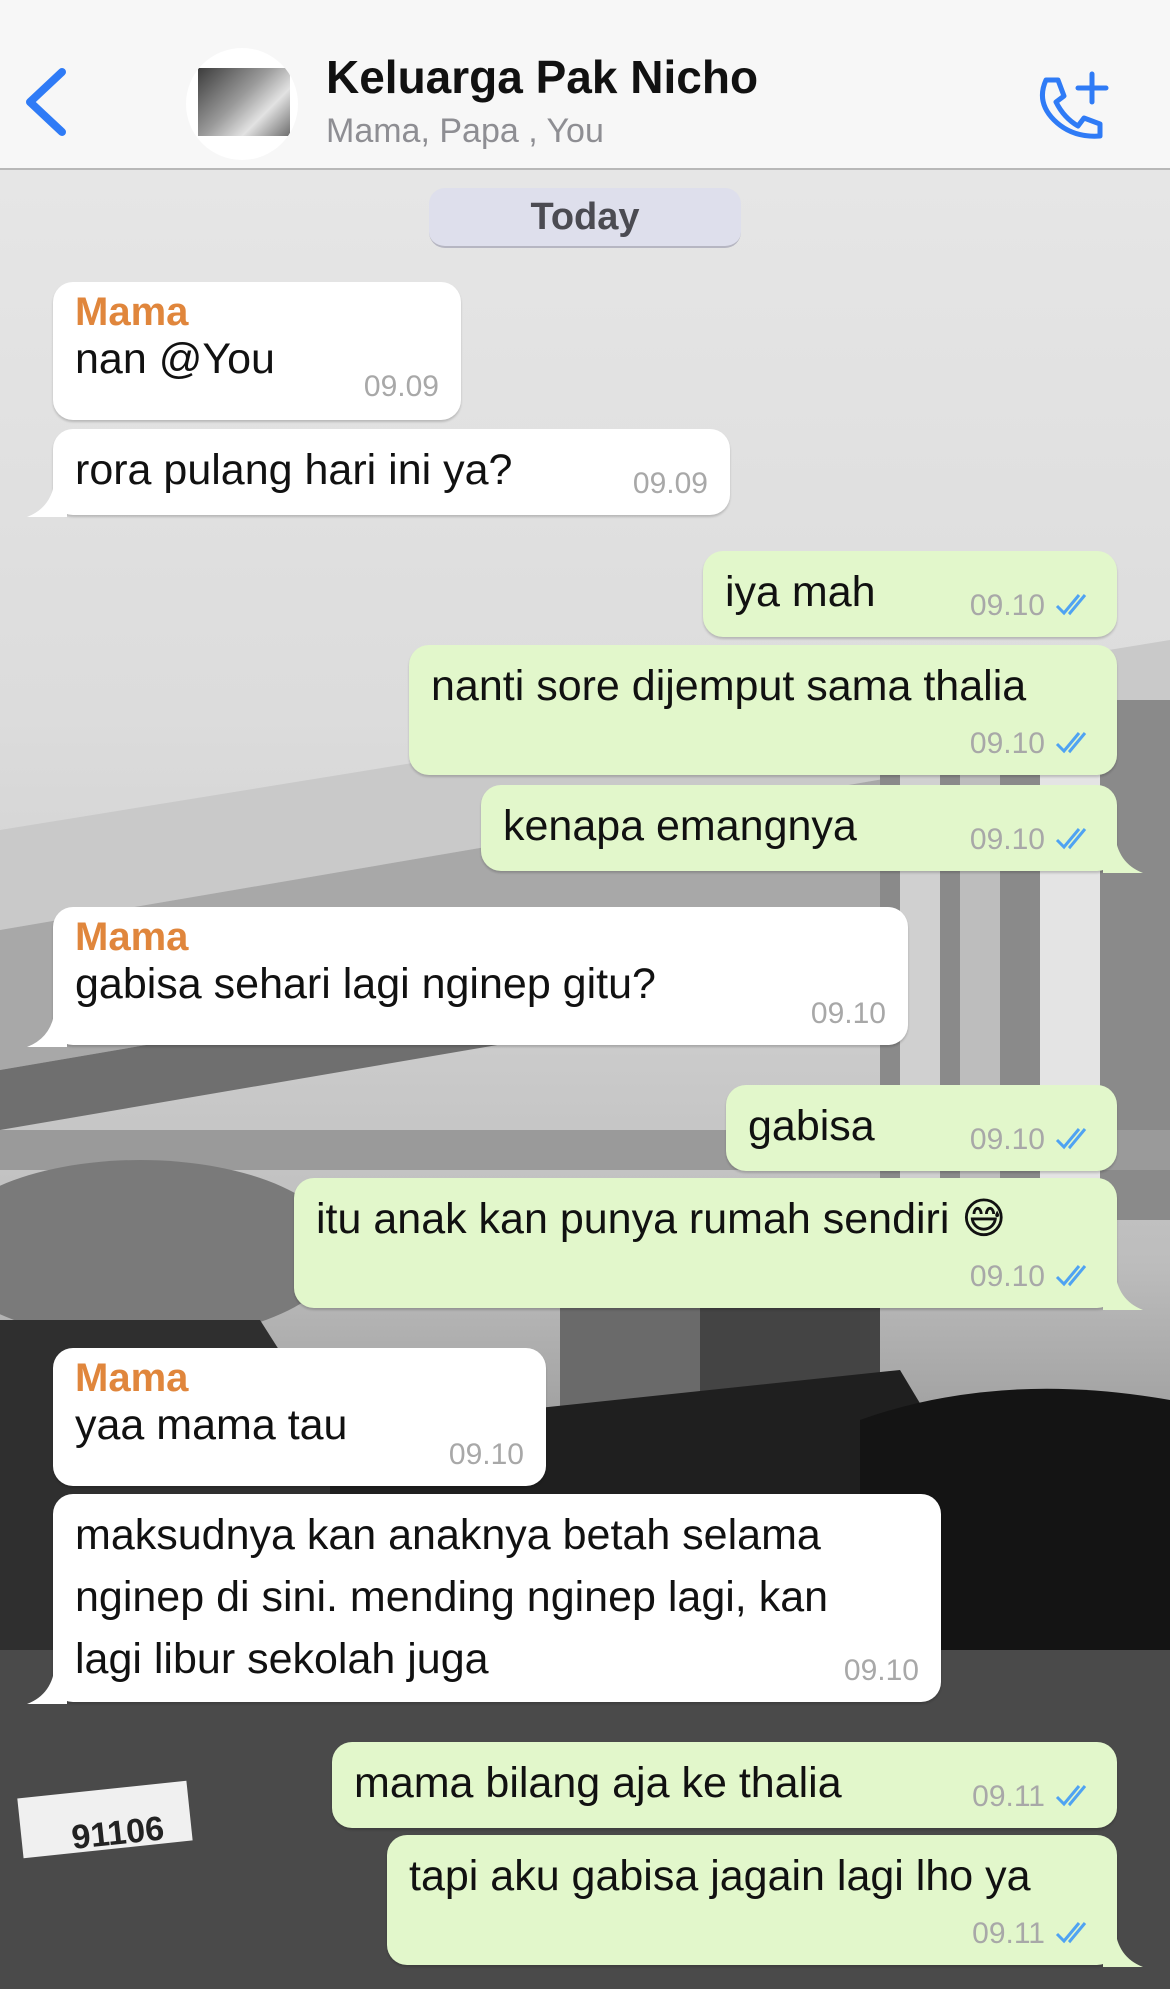 This screenshot has height=1989, width=1170. What do you see at coordinates (46, 102) in the screenshot?
I see `chevron-left-icon` at bounding box center [46, 102].